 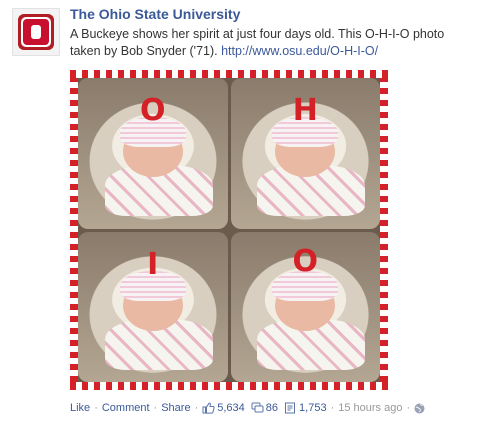 What do you see at coordinates (126, 408) in the screenshot?
I see `comment-link: Comment` at bounding box center [126, 408].